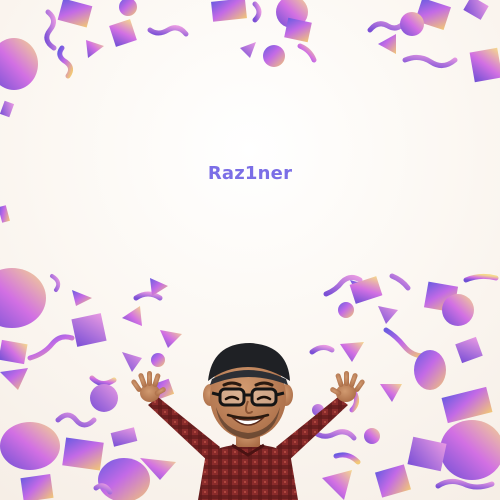 The height and width of the screenshot is (500, 500). I want to click on avatar-shirt, so click(248, 472).